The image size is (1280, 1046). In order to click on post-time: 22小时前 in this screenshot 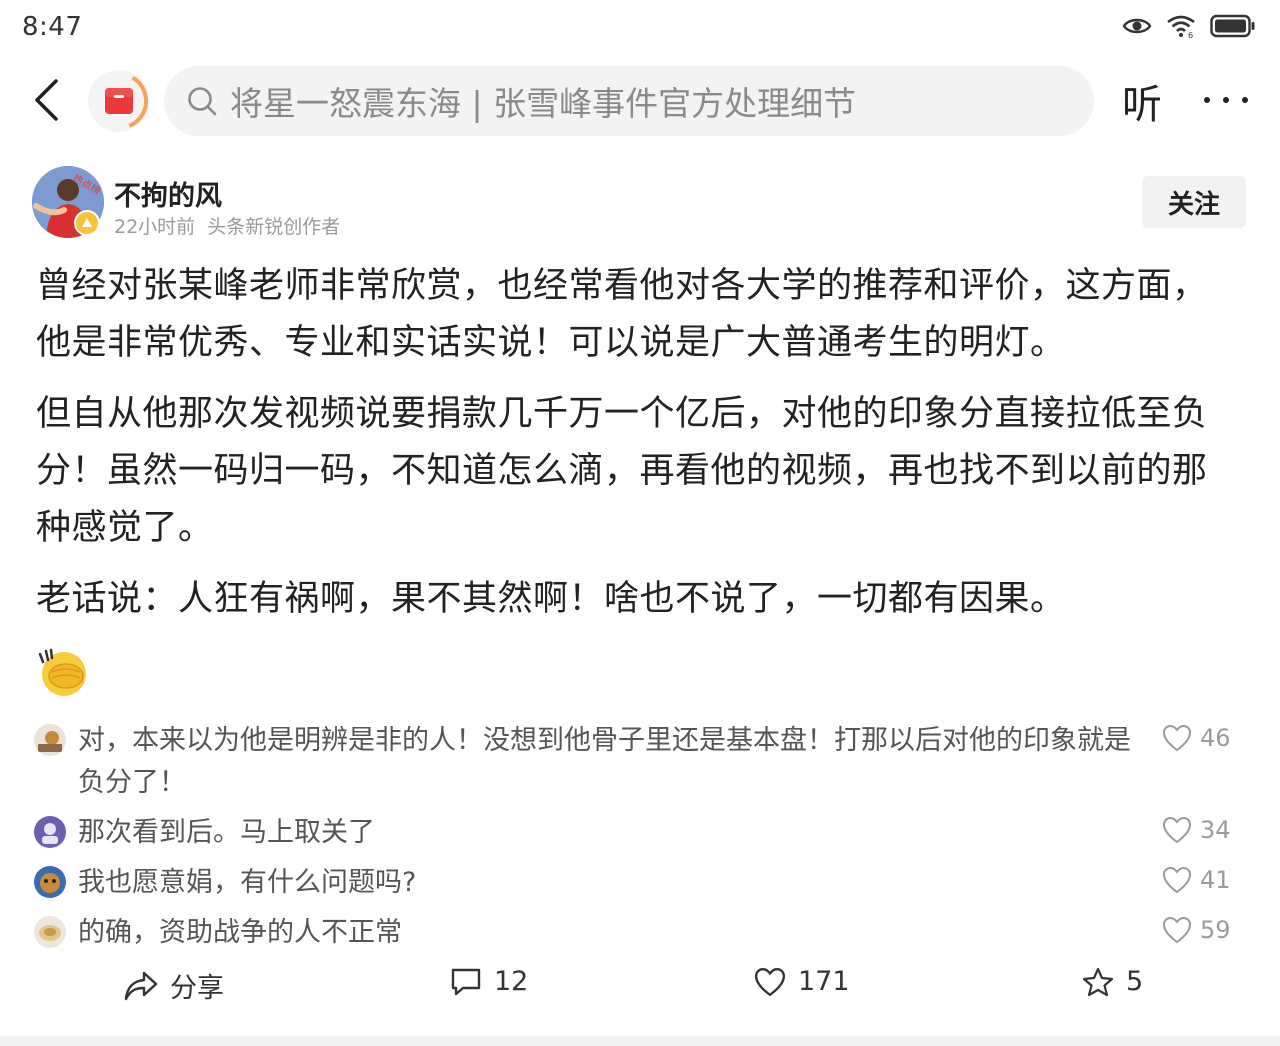, I will do `click(155, 227)`.